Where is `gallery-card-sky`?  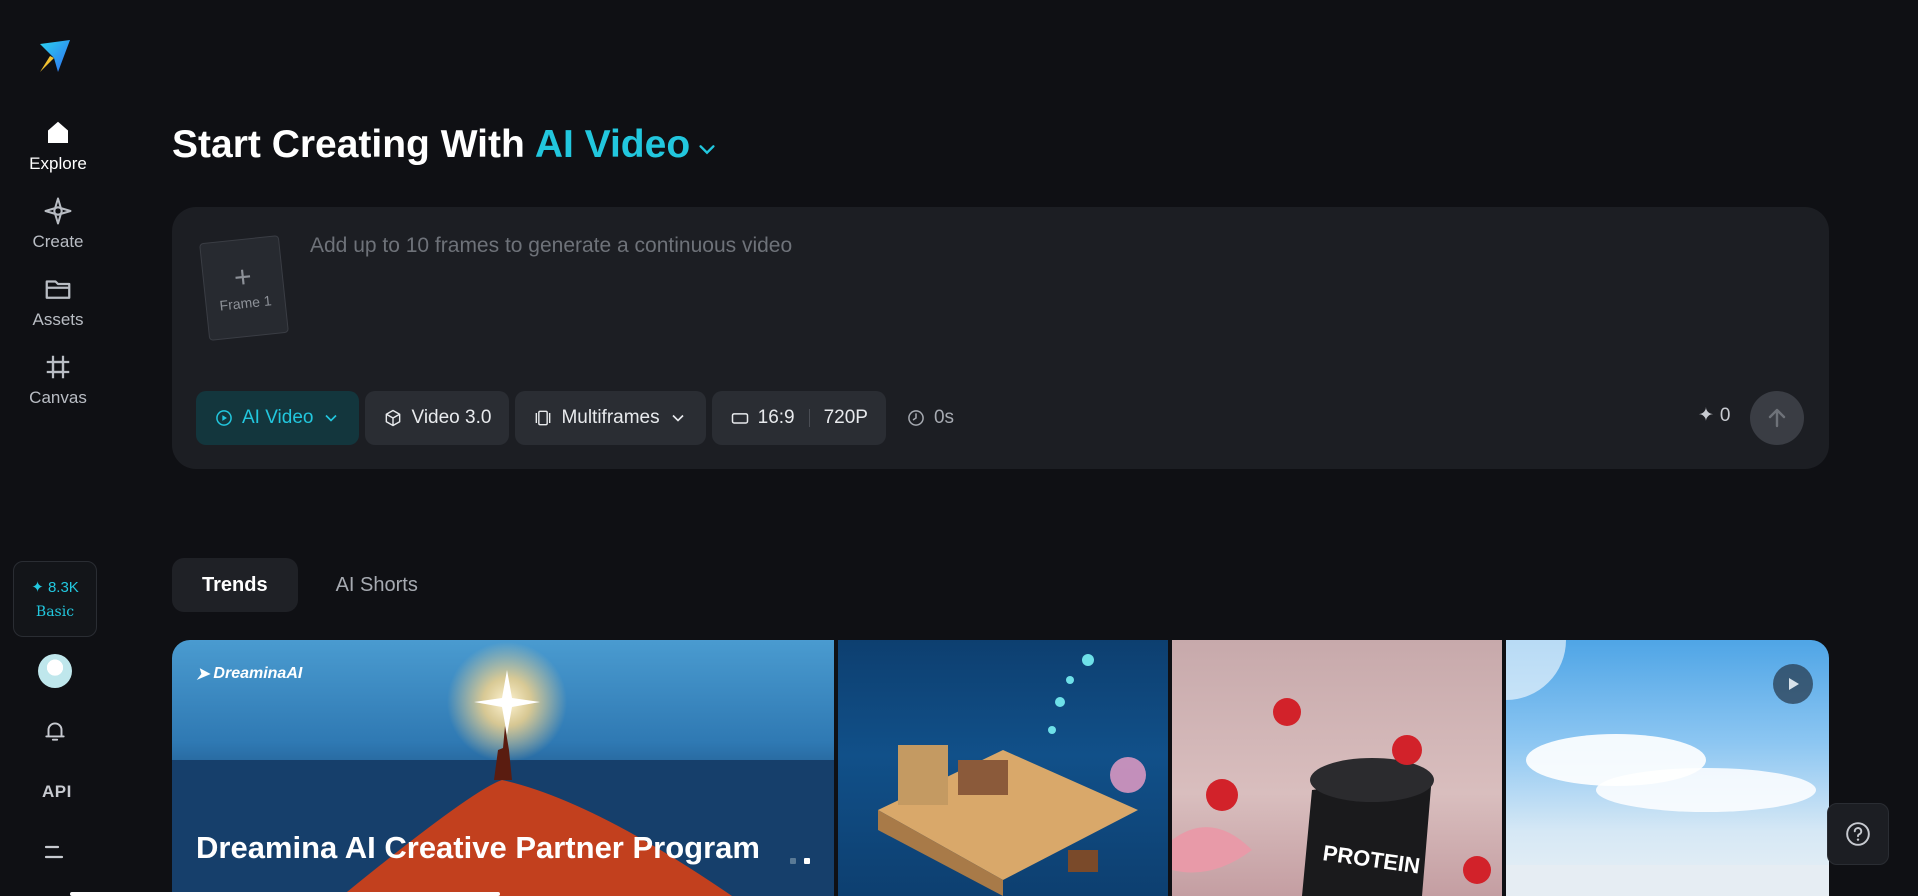 gallery-card-sky is located at coordinates (1667, 768).